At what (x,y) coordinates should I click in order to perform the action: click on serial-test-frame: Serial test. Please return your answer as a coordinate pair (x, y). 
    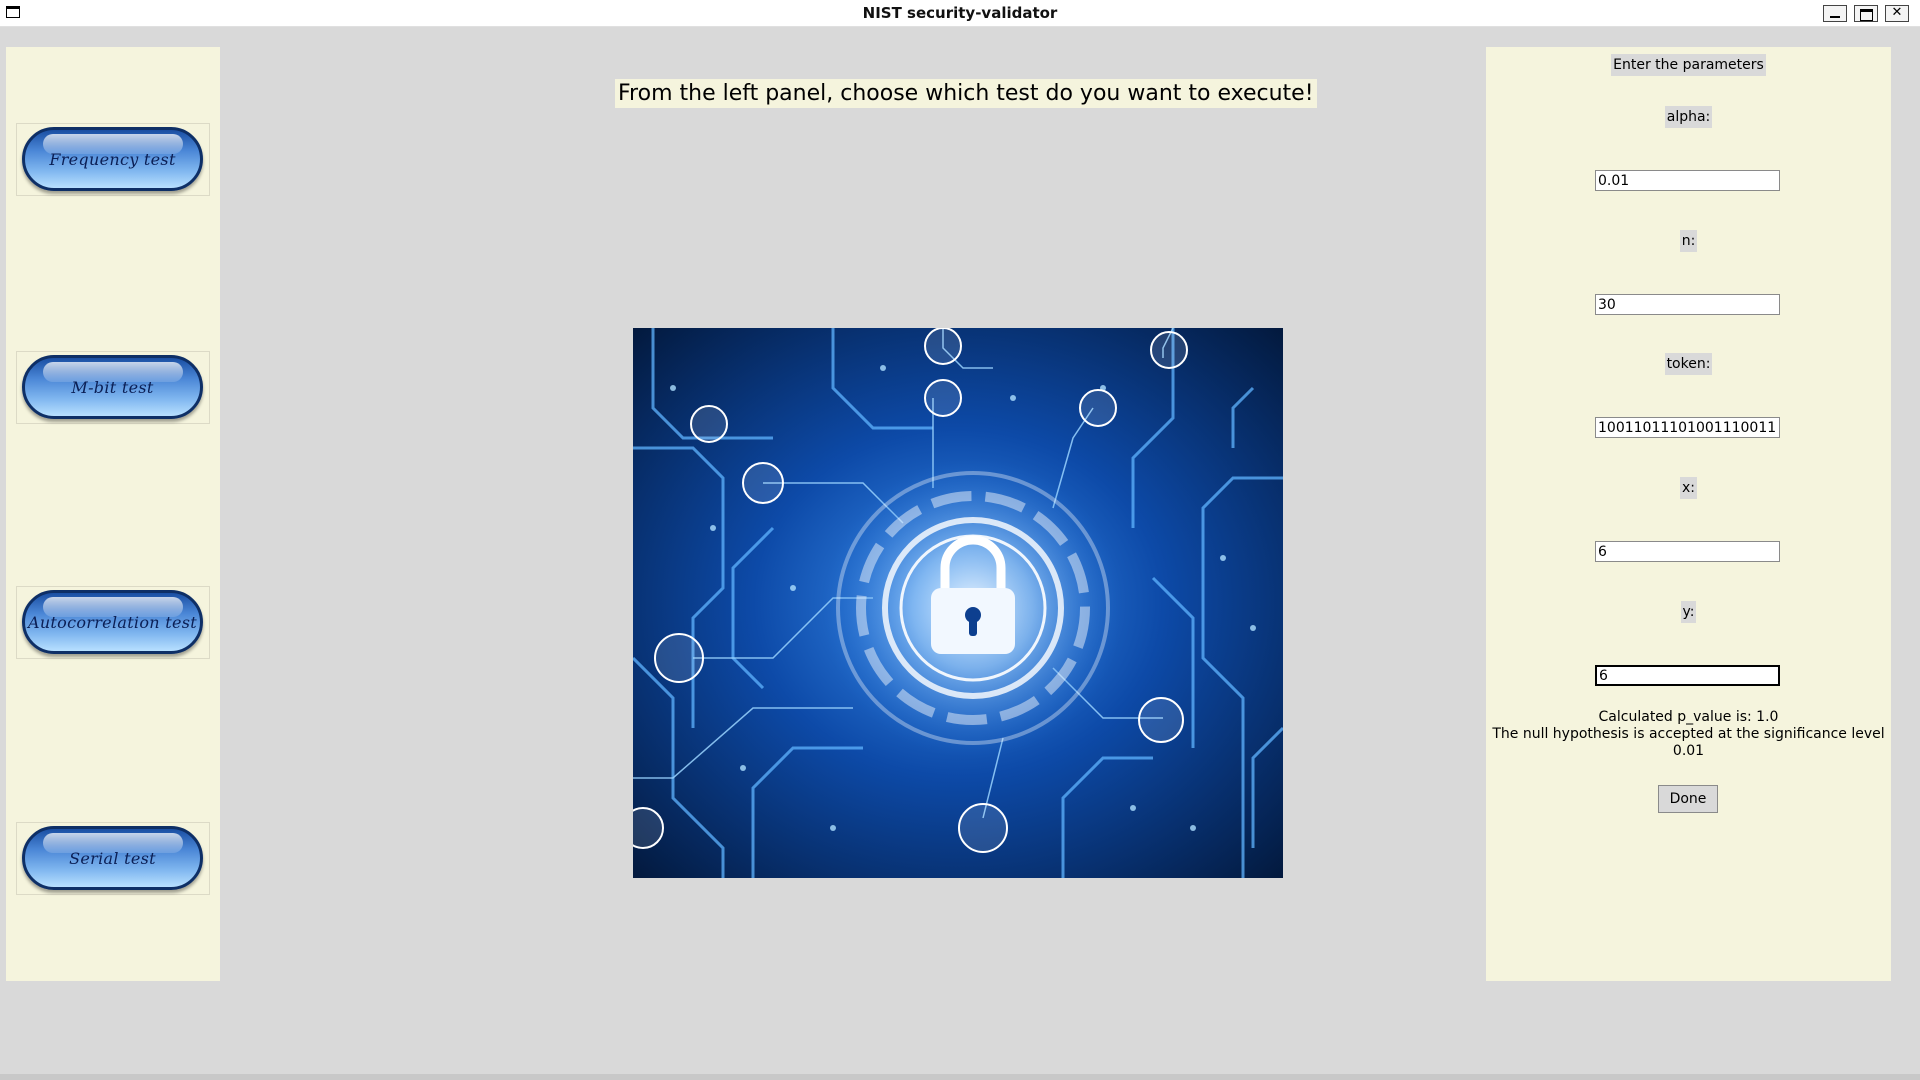
    Looking at the image, I should click on (113, 858).